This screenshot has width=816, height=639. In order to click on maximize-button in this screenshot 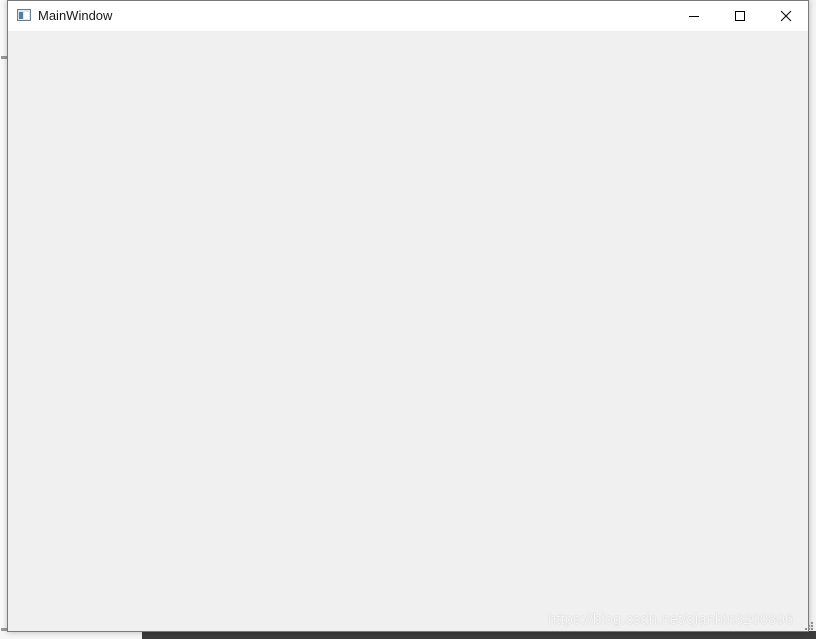, I will do `click(740, 16)`.